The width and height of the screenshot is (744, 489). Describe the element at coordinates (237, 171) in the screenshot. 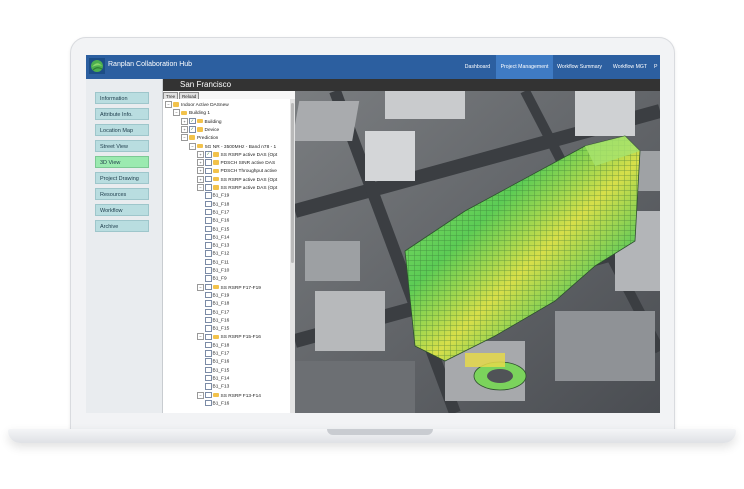

I see `tree-row: + PDSCH Throughput active` at that location.